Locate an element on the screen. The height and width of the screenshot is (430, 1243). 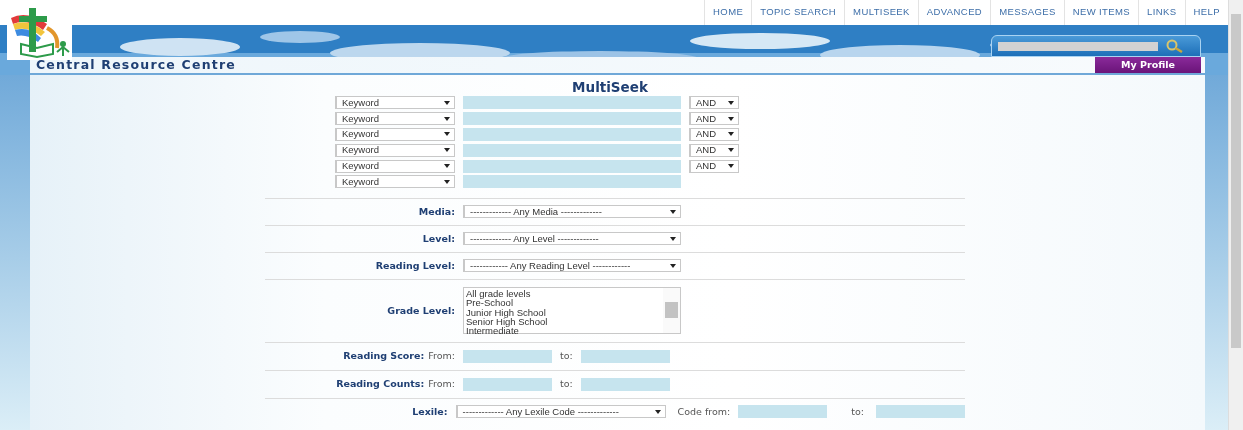
listbox-scrollbar is located at coordinates (671, 311).